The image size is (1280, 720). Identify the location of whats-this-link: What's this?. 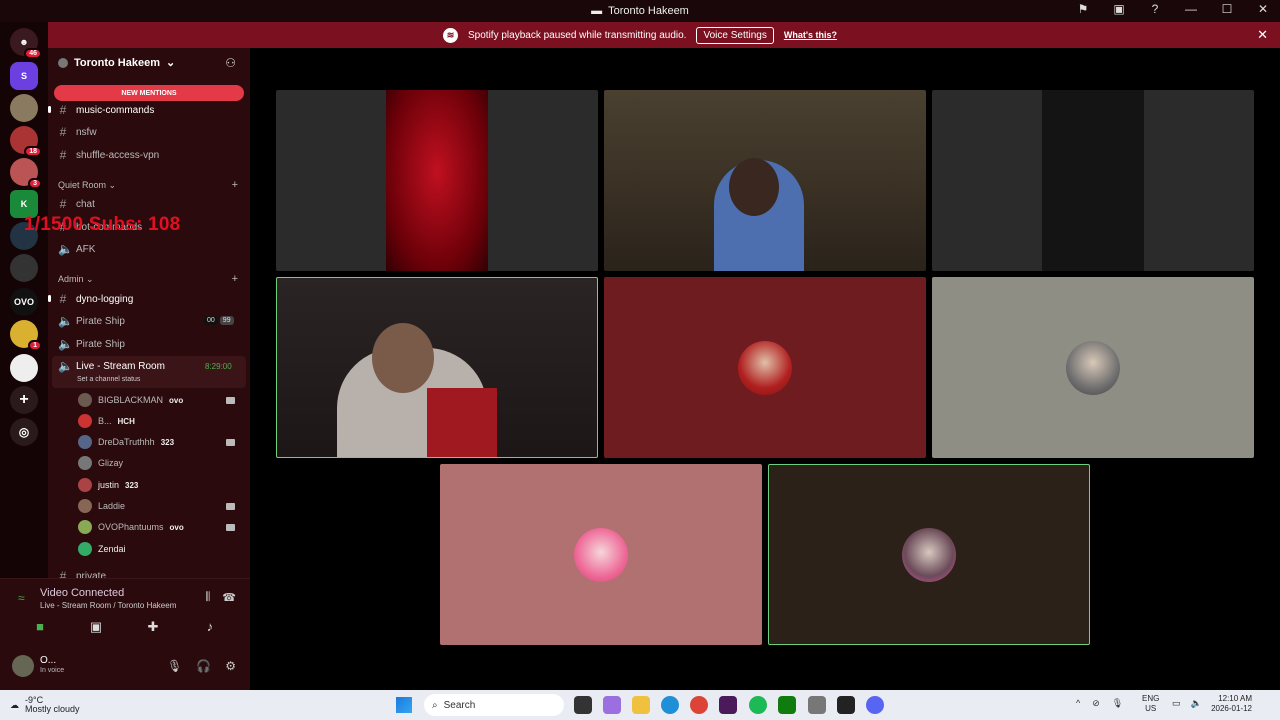
(810, 35).